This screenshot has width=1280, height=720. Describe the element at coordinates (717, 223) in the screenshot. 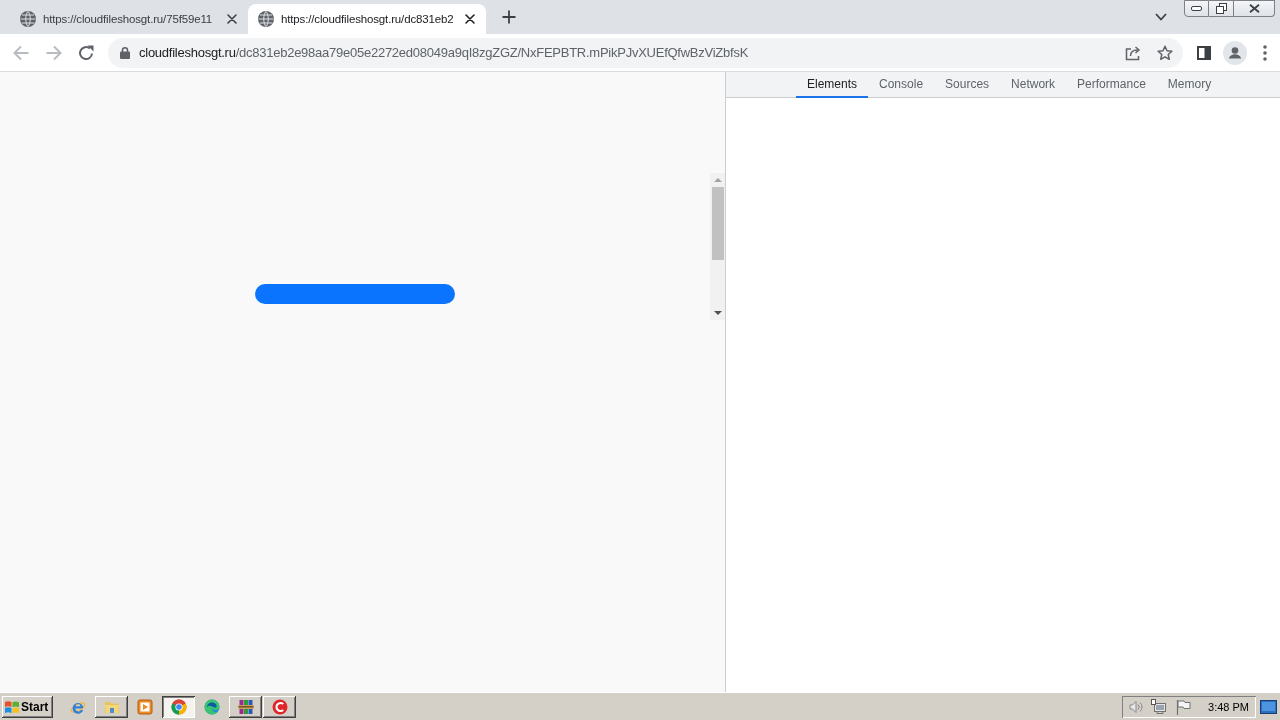

I see `scrollbar-thumb` at that location.